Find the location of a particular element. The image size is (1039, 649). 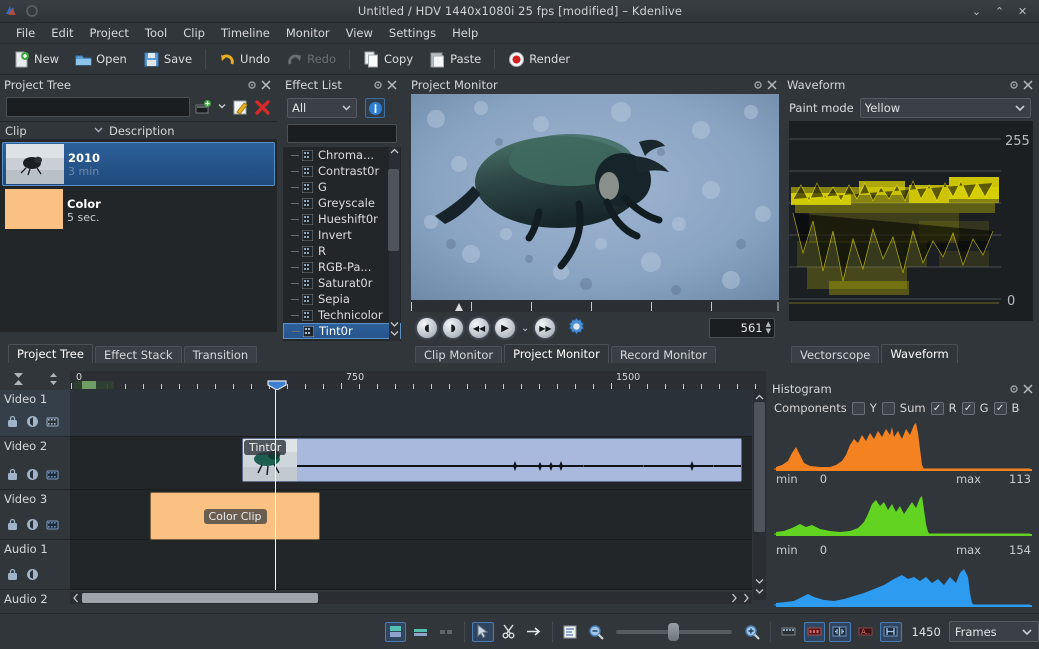

track-body-video-2: Tint0r is located at coordinates (411, 463).